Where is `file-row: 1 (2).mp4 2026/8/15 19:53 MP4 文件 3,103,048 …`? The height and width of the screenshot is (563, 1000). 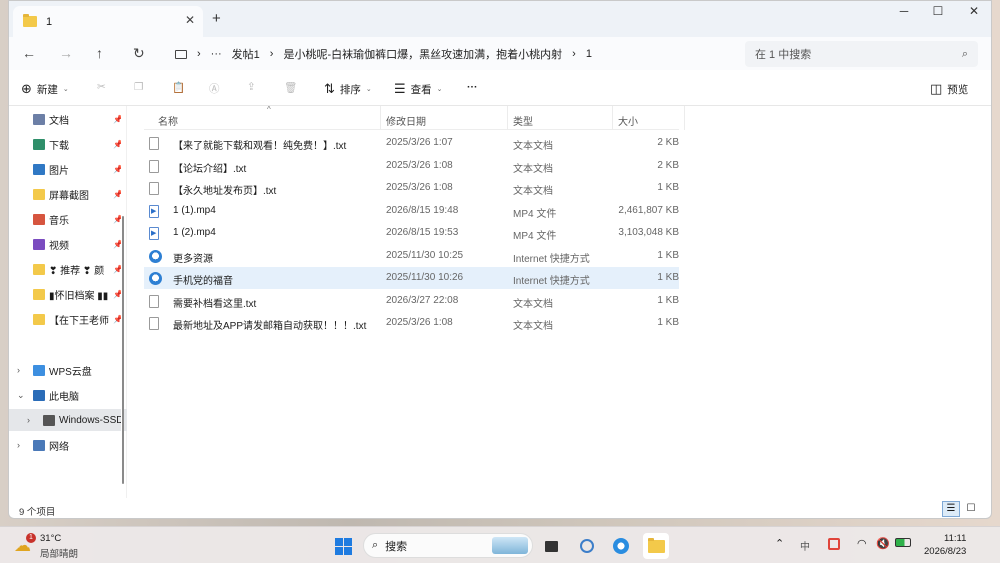 file-row: 1 (2).mp4 2026/8/15 19:53 MP4 文件 3,103,048 … is located at coordinates (411, 233).